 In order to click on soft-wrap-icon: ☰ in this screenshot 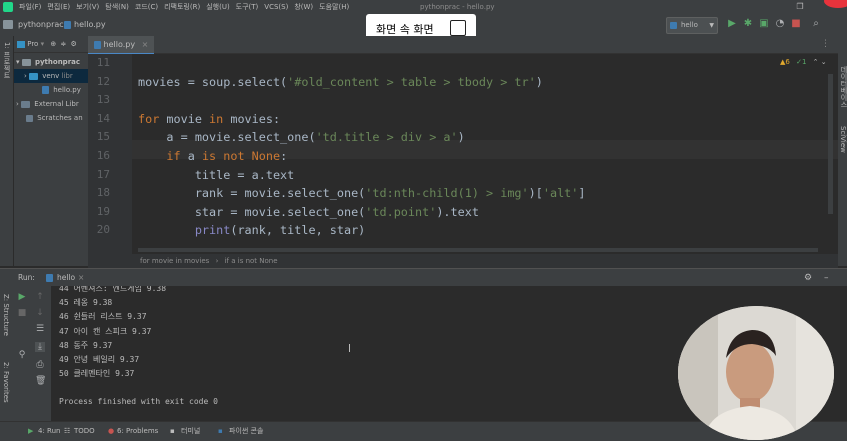, I will do `click(40, 329)`.